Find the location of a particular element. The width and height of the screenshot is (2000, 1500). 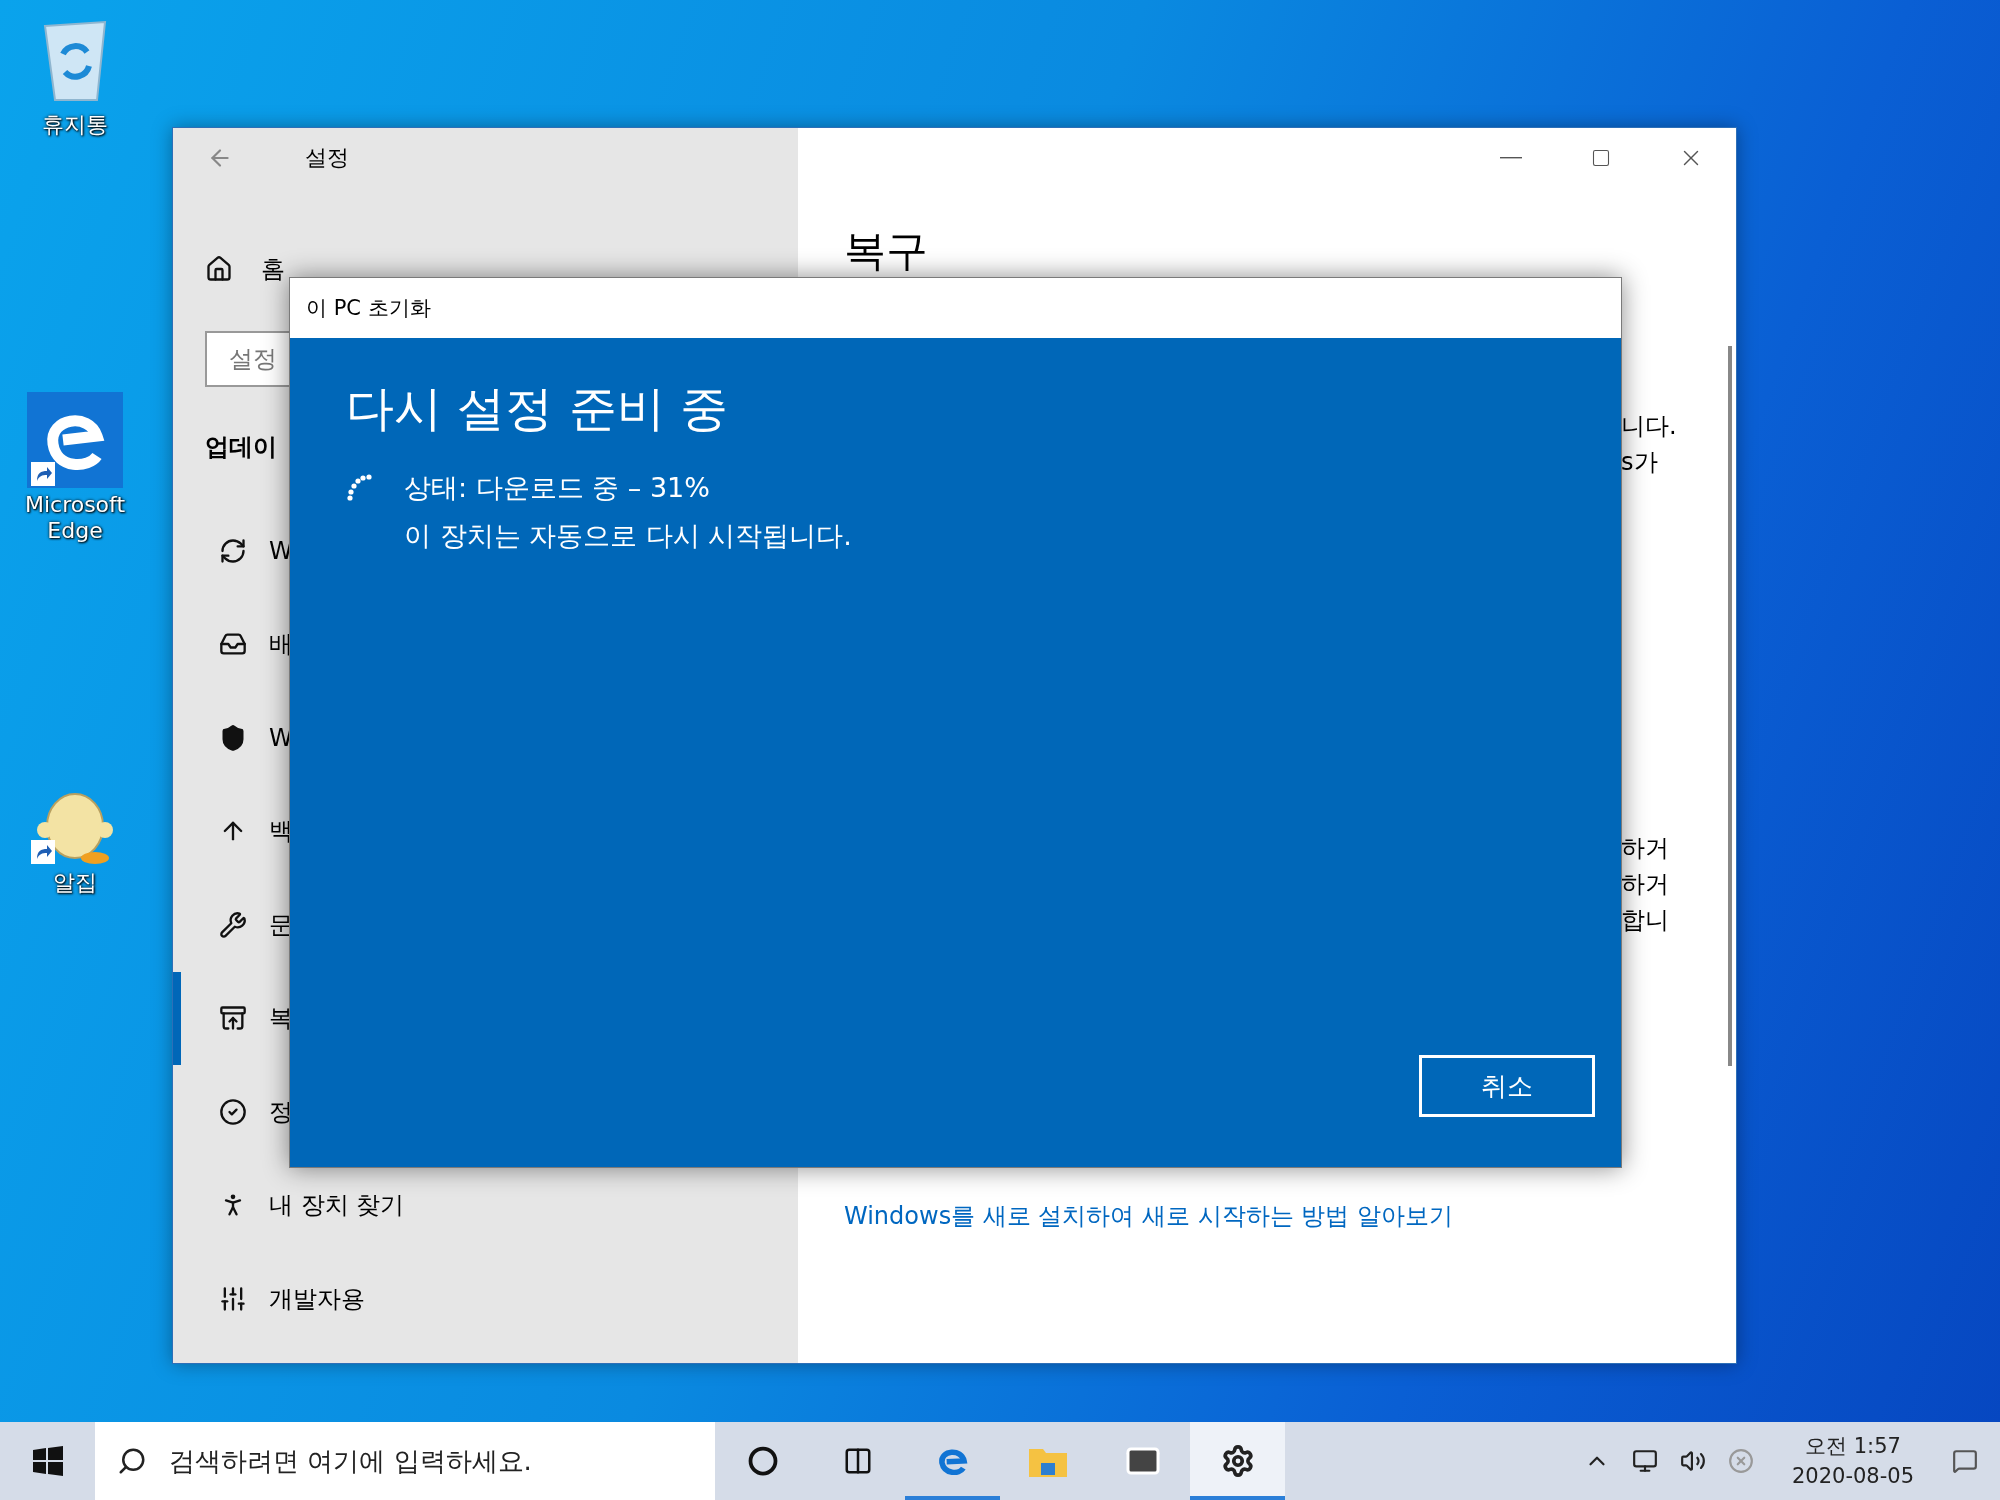

status-text: 상태: 다운로드 중 – 31% is located at coordinates (557, 488).